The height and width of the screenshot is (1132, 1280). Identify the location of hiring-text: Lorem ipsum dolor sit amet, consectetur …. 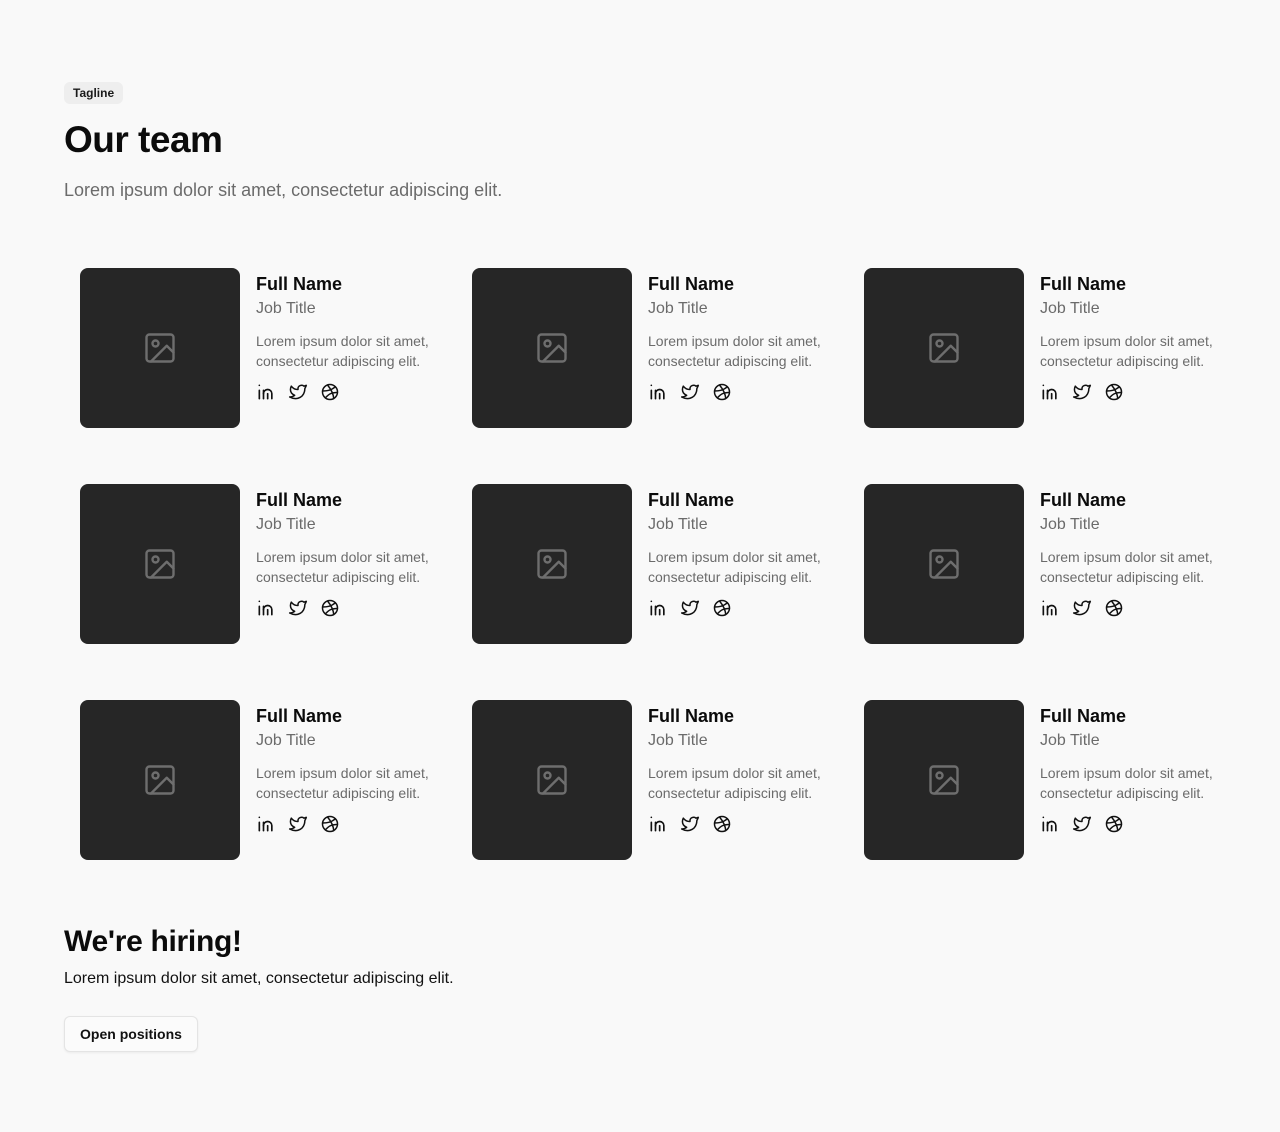
(259, 978).